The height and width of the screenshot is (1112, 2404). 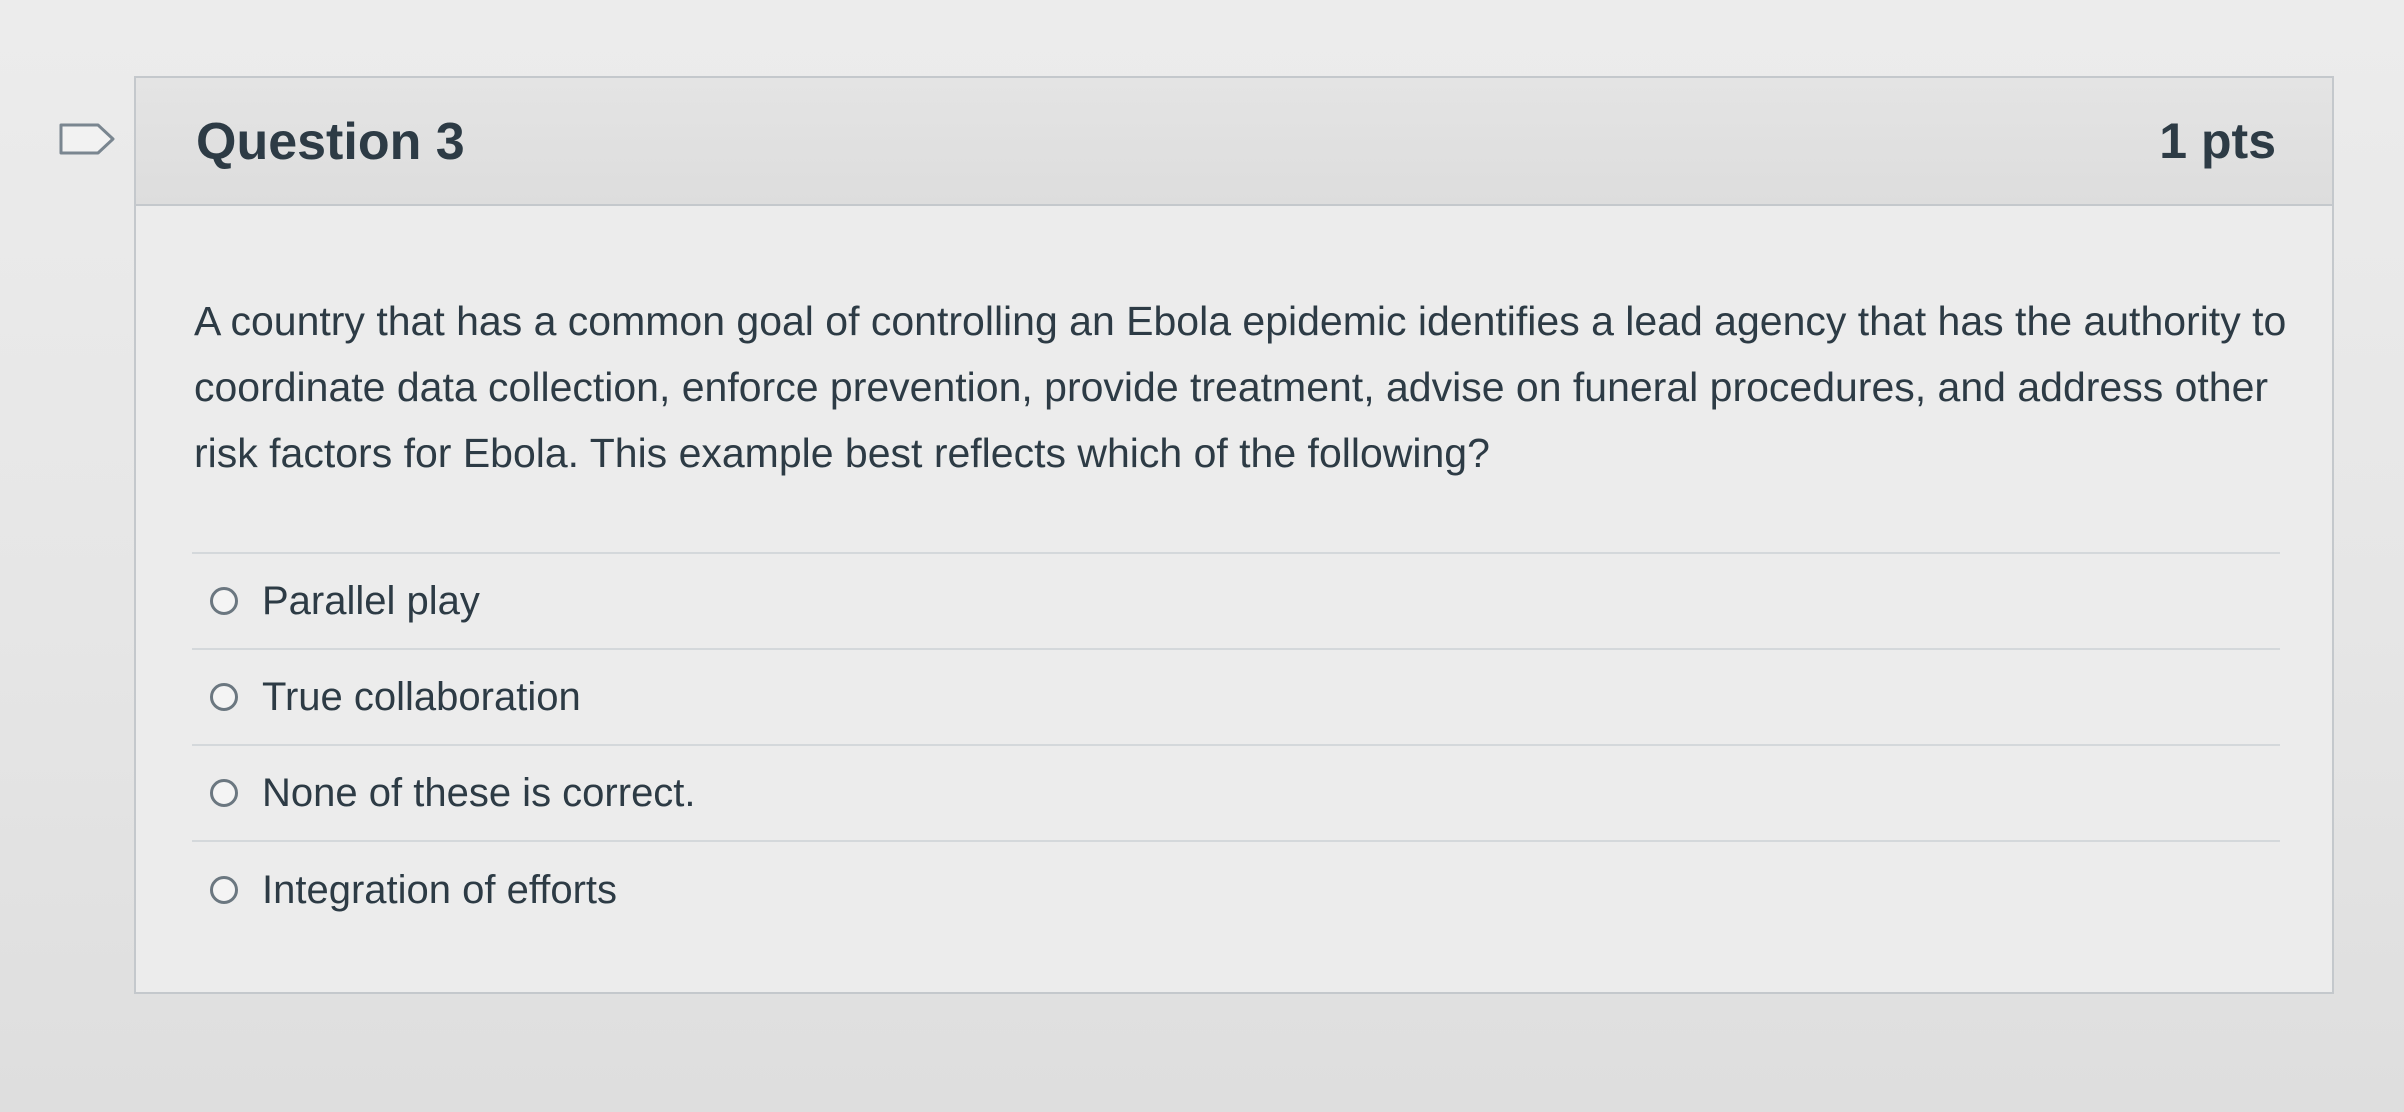 I want to click on answer-label: Integration of efforts, so click(x=439, y=890).